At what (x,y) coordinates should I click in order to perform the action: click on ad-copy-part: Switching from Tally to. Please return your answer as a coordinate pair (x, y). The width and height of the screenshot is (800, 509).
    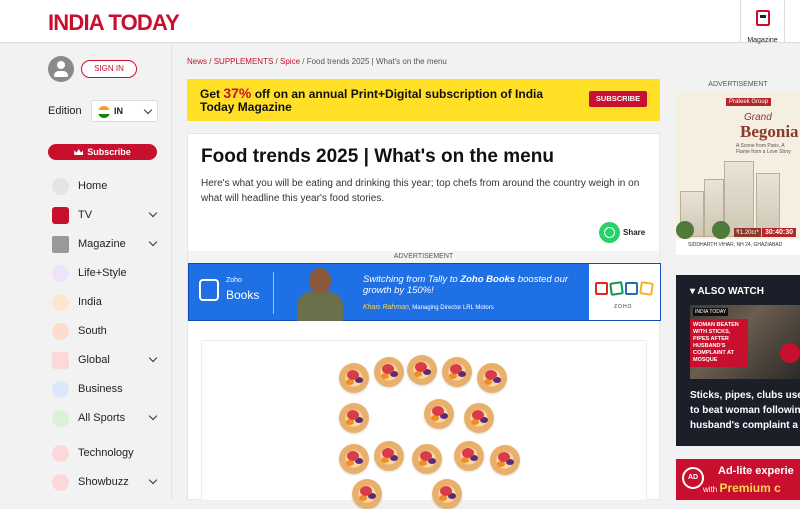
    Looking at the image, I should click on (411, 279).